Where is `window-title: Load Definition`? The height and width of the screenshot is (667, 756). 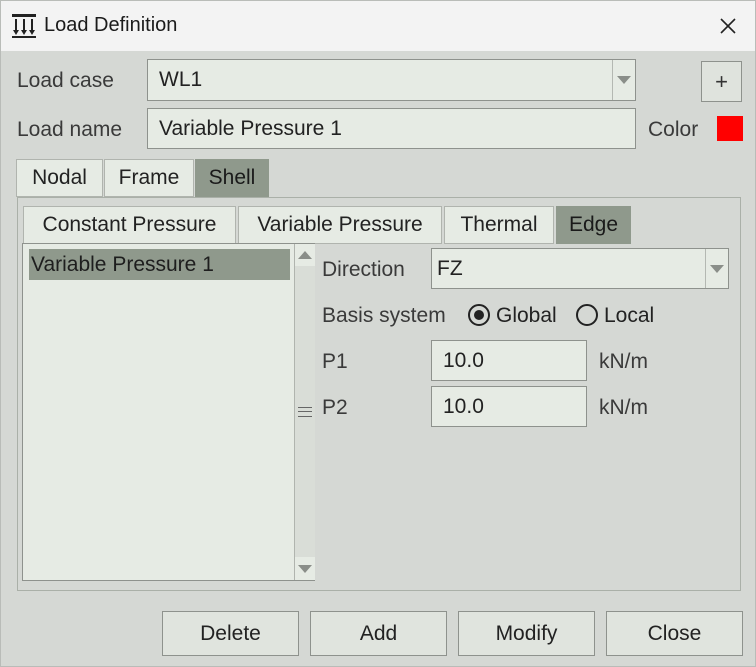 window-title: Load Definition is located at coordinates (111, 25).